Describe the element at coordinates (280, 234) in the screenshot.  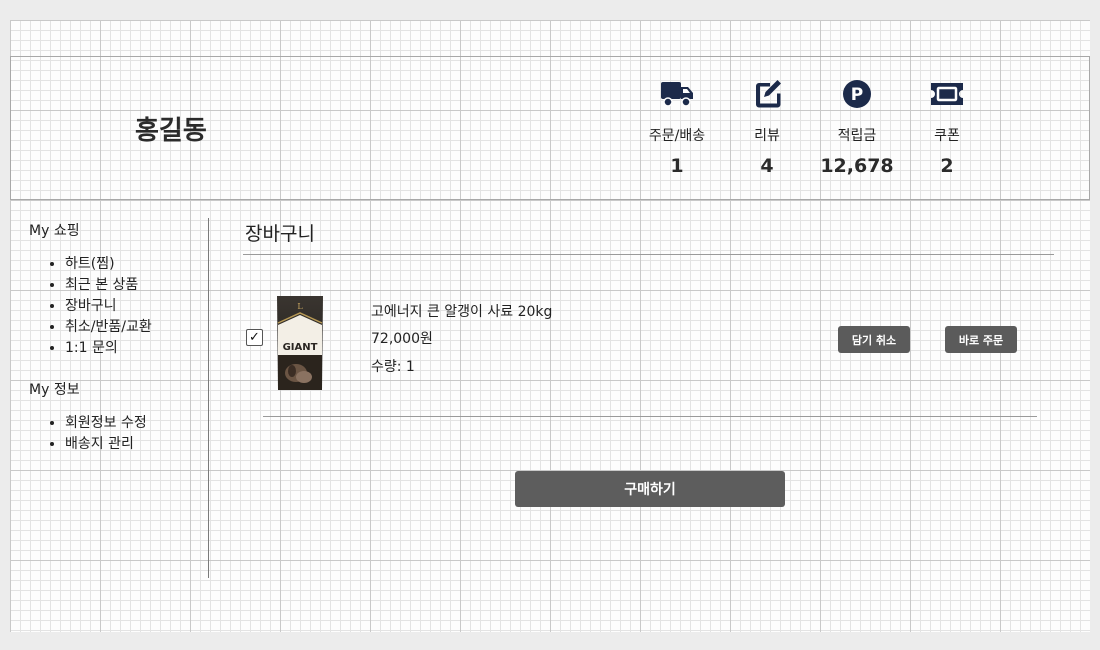
I see `cart-title: 장바구니` at that location.